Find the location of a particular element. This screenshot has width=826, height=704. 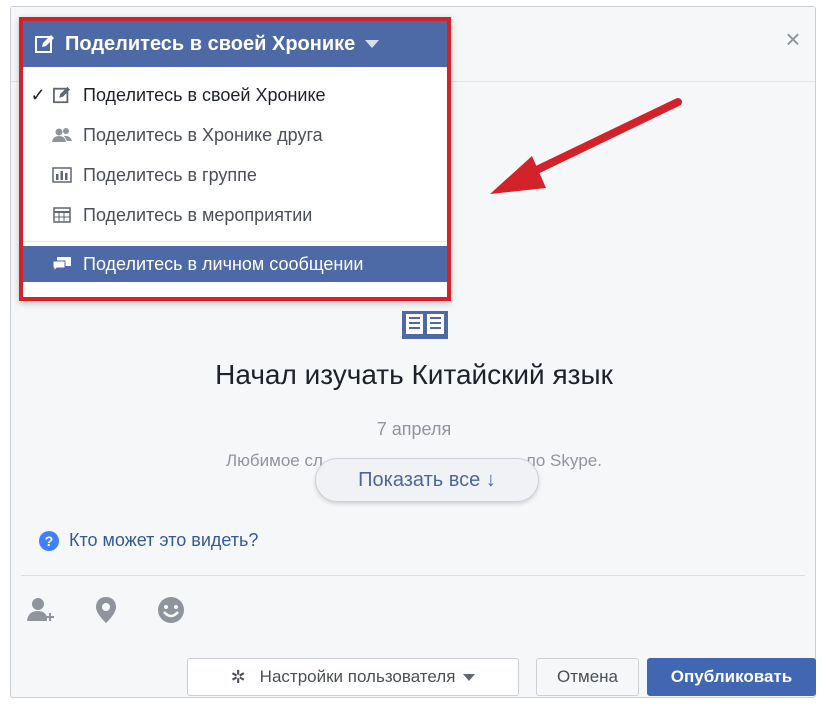

close-icon: × is located at coordinates (793, 39).